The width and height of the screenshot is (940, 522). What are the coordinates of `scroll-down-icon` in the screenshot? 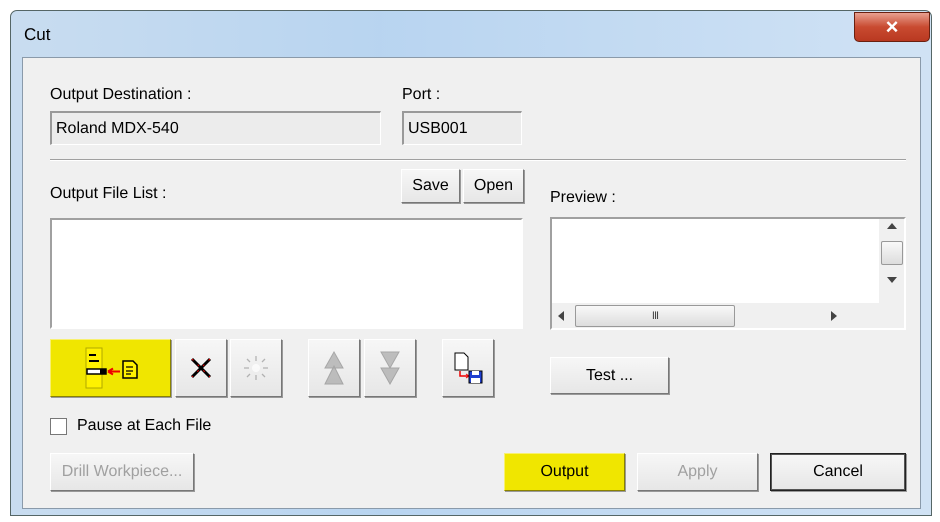 It's located at (891, 280).